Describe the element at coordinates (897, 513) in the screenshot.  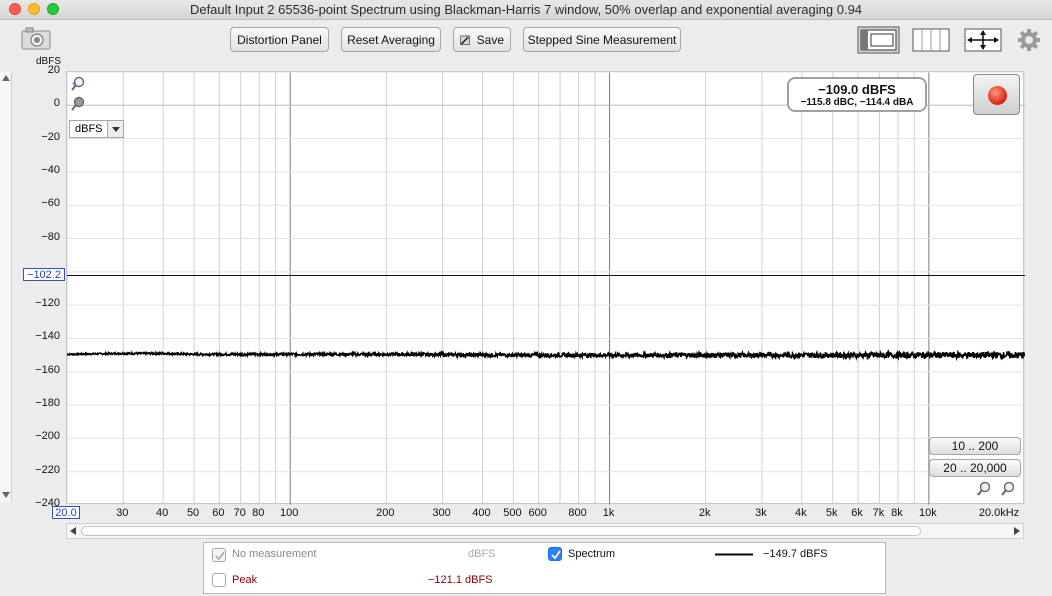
I see `x-tick-label: 8k` at that location.